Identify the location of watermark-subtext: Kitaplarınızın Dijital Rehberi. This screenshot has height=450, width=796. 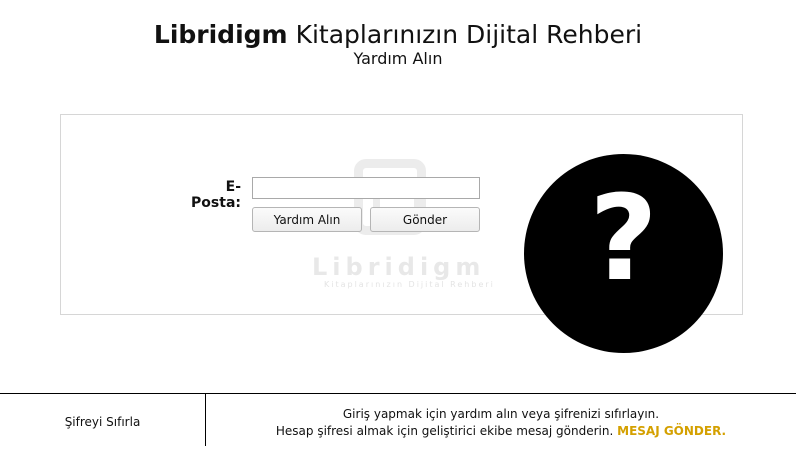
(409, 284).